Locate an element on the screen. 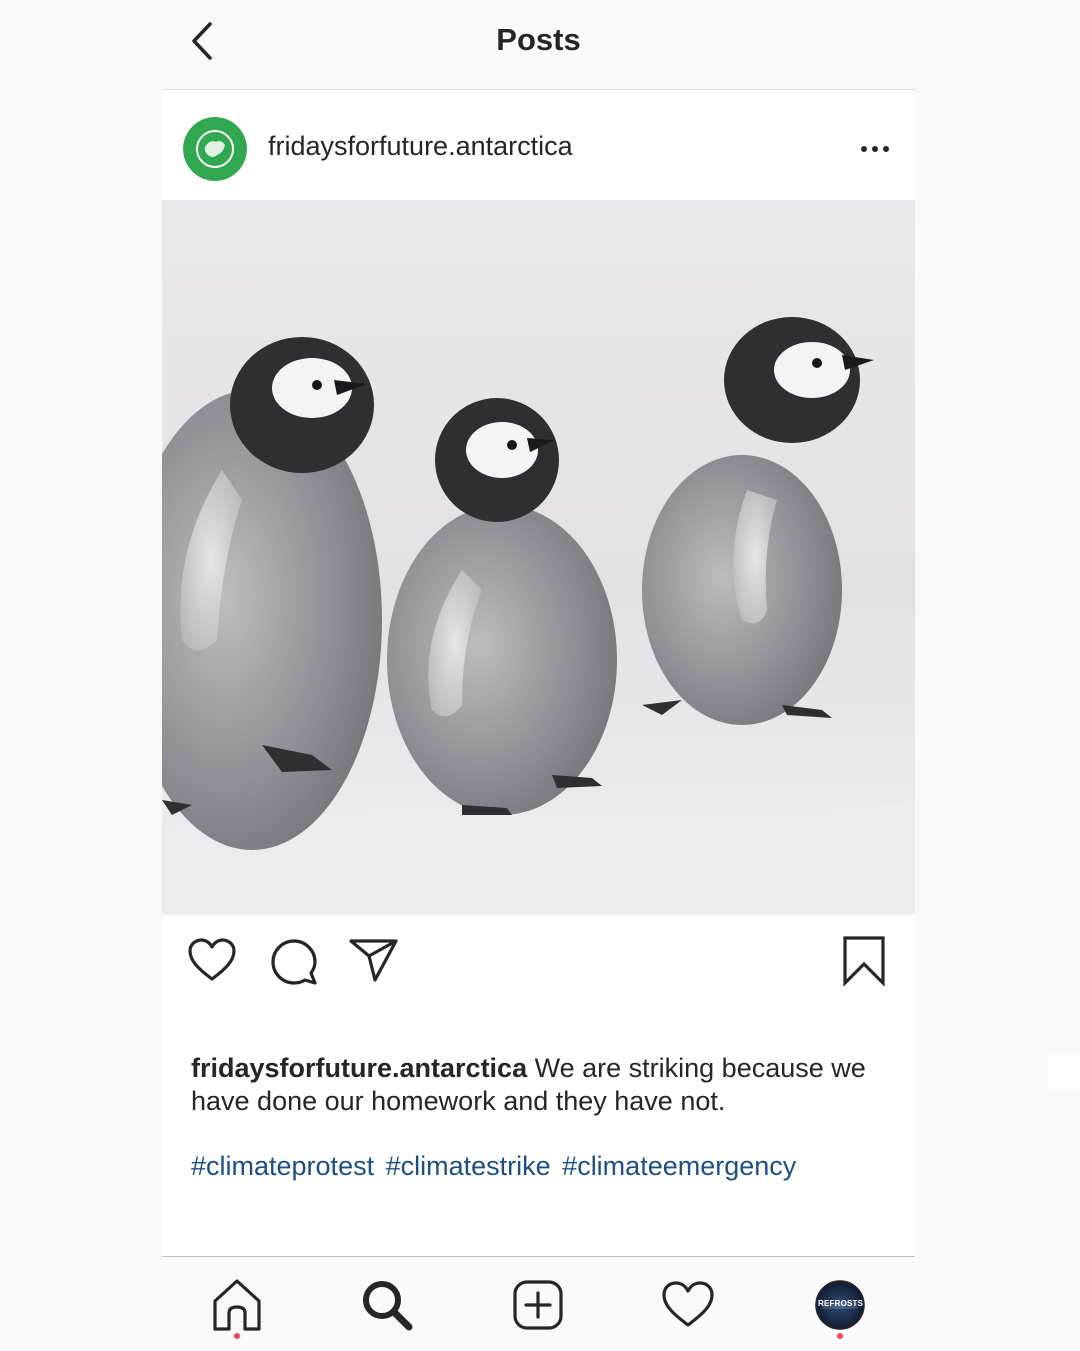  tab-home is located at coordinates (237, 1305).